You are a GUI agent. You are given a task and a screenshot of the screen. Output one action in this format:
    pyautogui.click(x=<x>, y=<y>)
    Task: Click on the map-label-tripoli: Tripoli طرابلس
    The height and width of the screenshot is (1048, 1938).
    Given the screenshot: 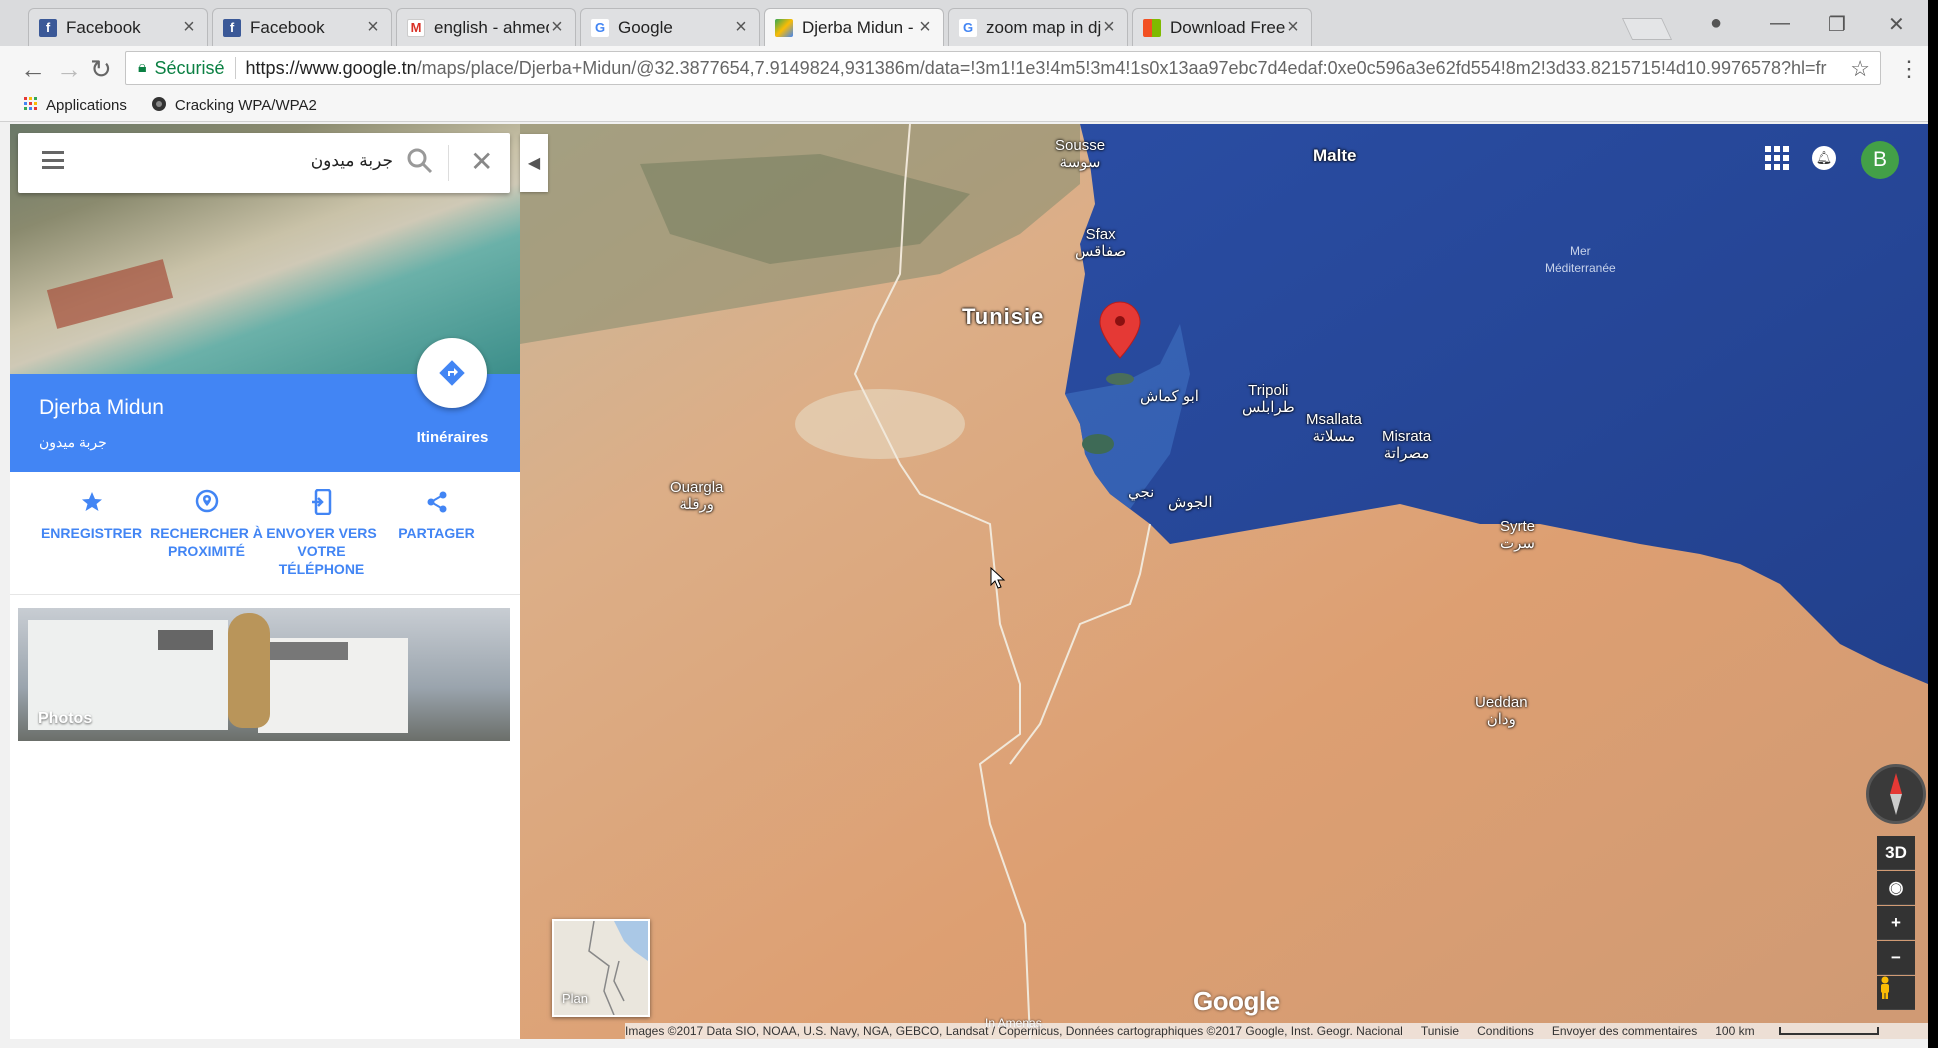 What is the action you would take?
    pyautogui.click(x=1268, y=399)
    